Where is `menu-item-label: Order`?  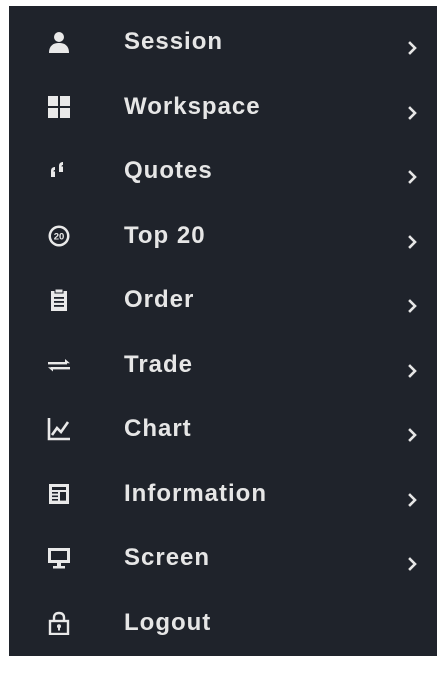
menu-item-label: Order is located at coordinates (159, 300).